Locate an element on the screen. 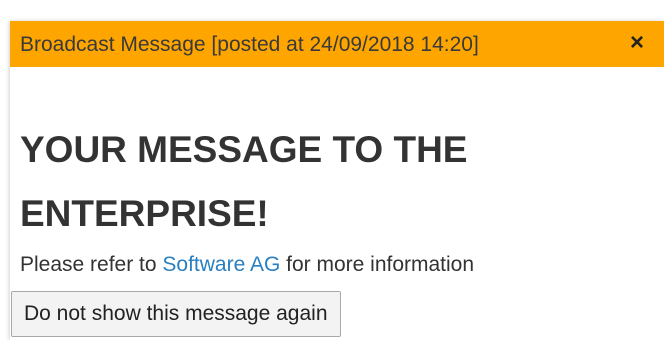  info-prefix: Please refer to is located at coordinates (91, 264).